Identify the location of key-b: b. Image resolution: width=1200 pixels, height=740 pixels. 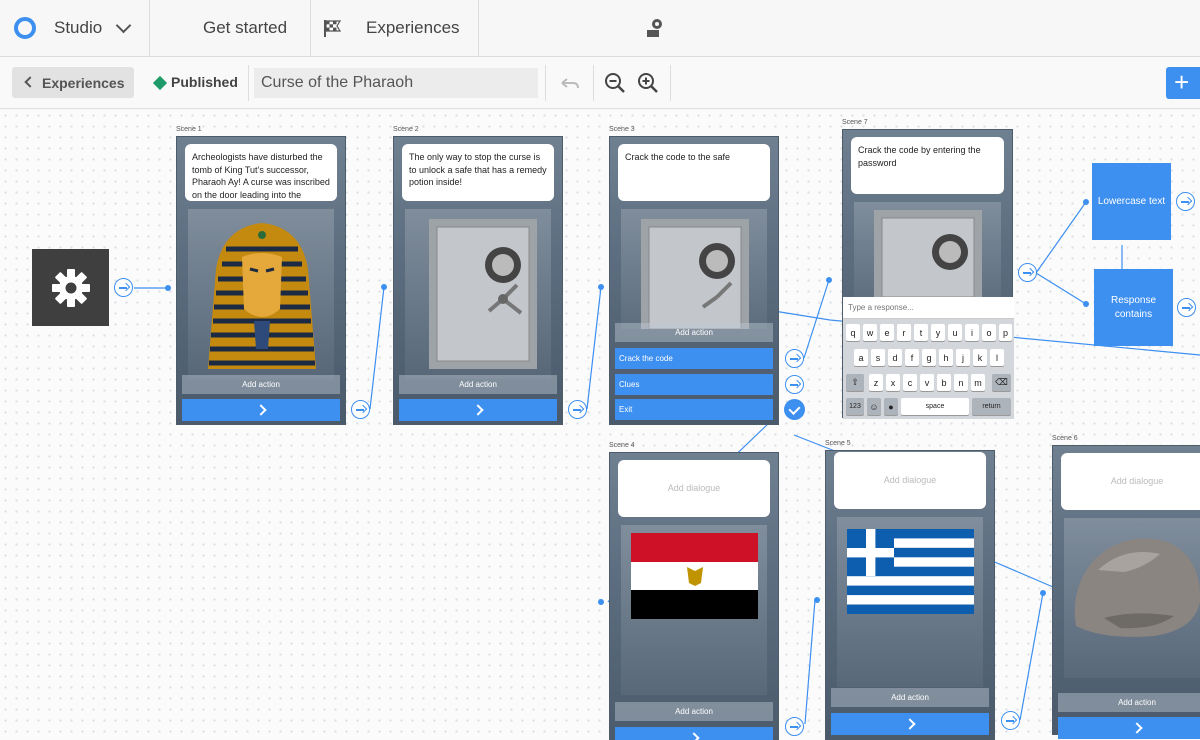
(944, 382).